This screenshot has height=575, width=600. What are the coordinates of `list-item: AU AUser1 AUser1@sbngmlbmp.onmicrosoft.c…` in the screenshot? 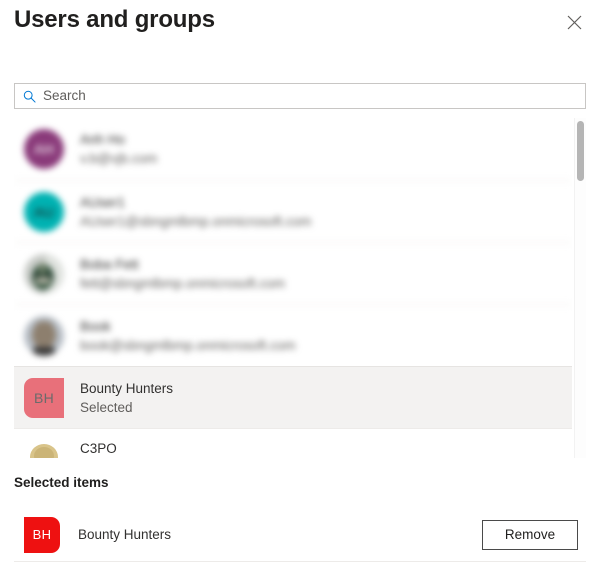 It's located at (293, 211).